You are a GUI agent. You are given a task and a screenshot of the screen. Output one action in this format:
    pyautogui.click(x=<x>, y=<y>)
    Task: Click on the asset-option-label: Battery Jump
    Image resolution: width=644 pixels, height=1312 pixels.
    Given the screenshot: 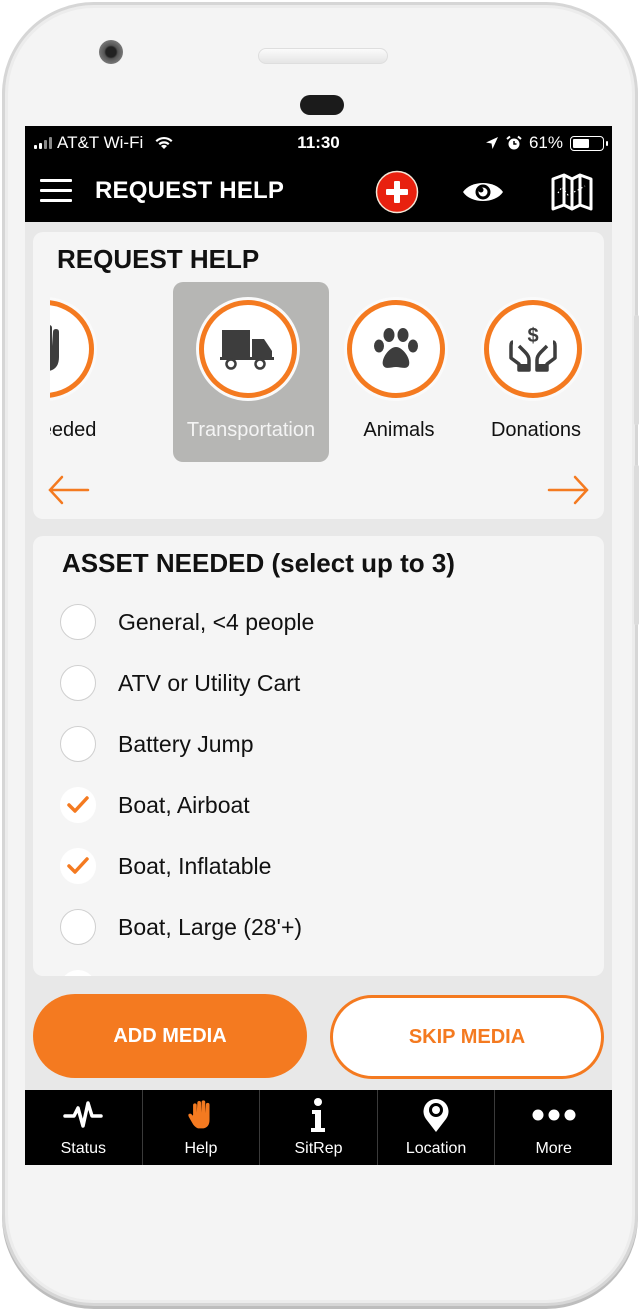 What is the action you would take?
    pyautogui.click(x=186, y=744)
    